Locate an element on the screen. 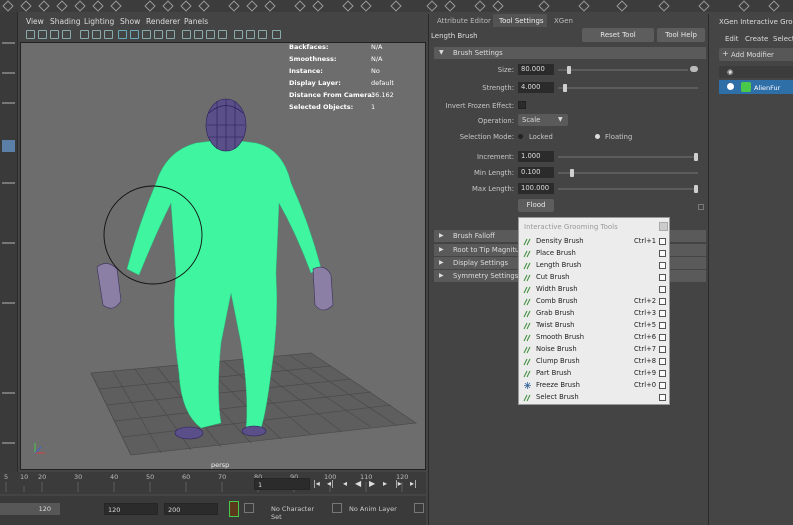 The height and width of the screenshot is (525, 793). menu-item-density-brush: Density Brush Ctrl+1 is located at coordinates (594, 242).